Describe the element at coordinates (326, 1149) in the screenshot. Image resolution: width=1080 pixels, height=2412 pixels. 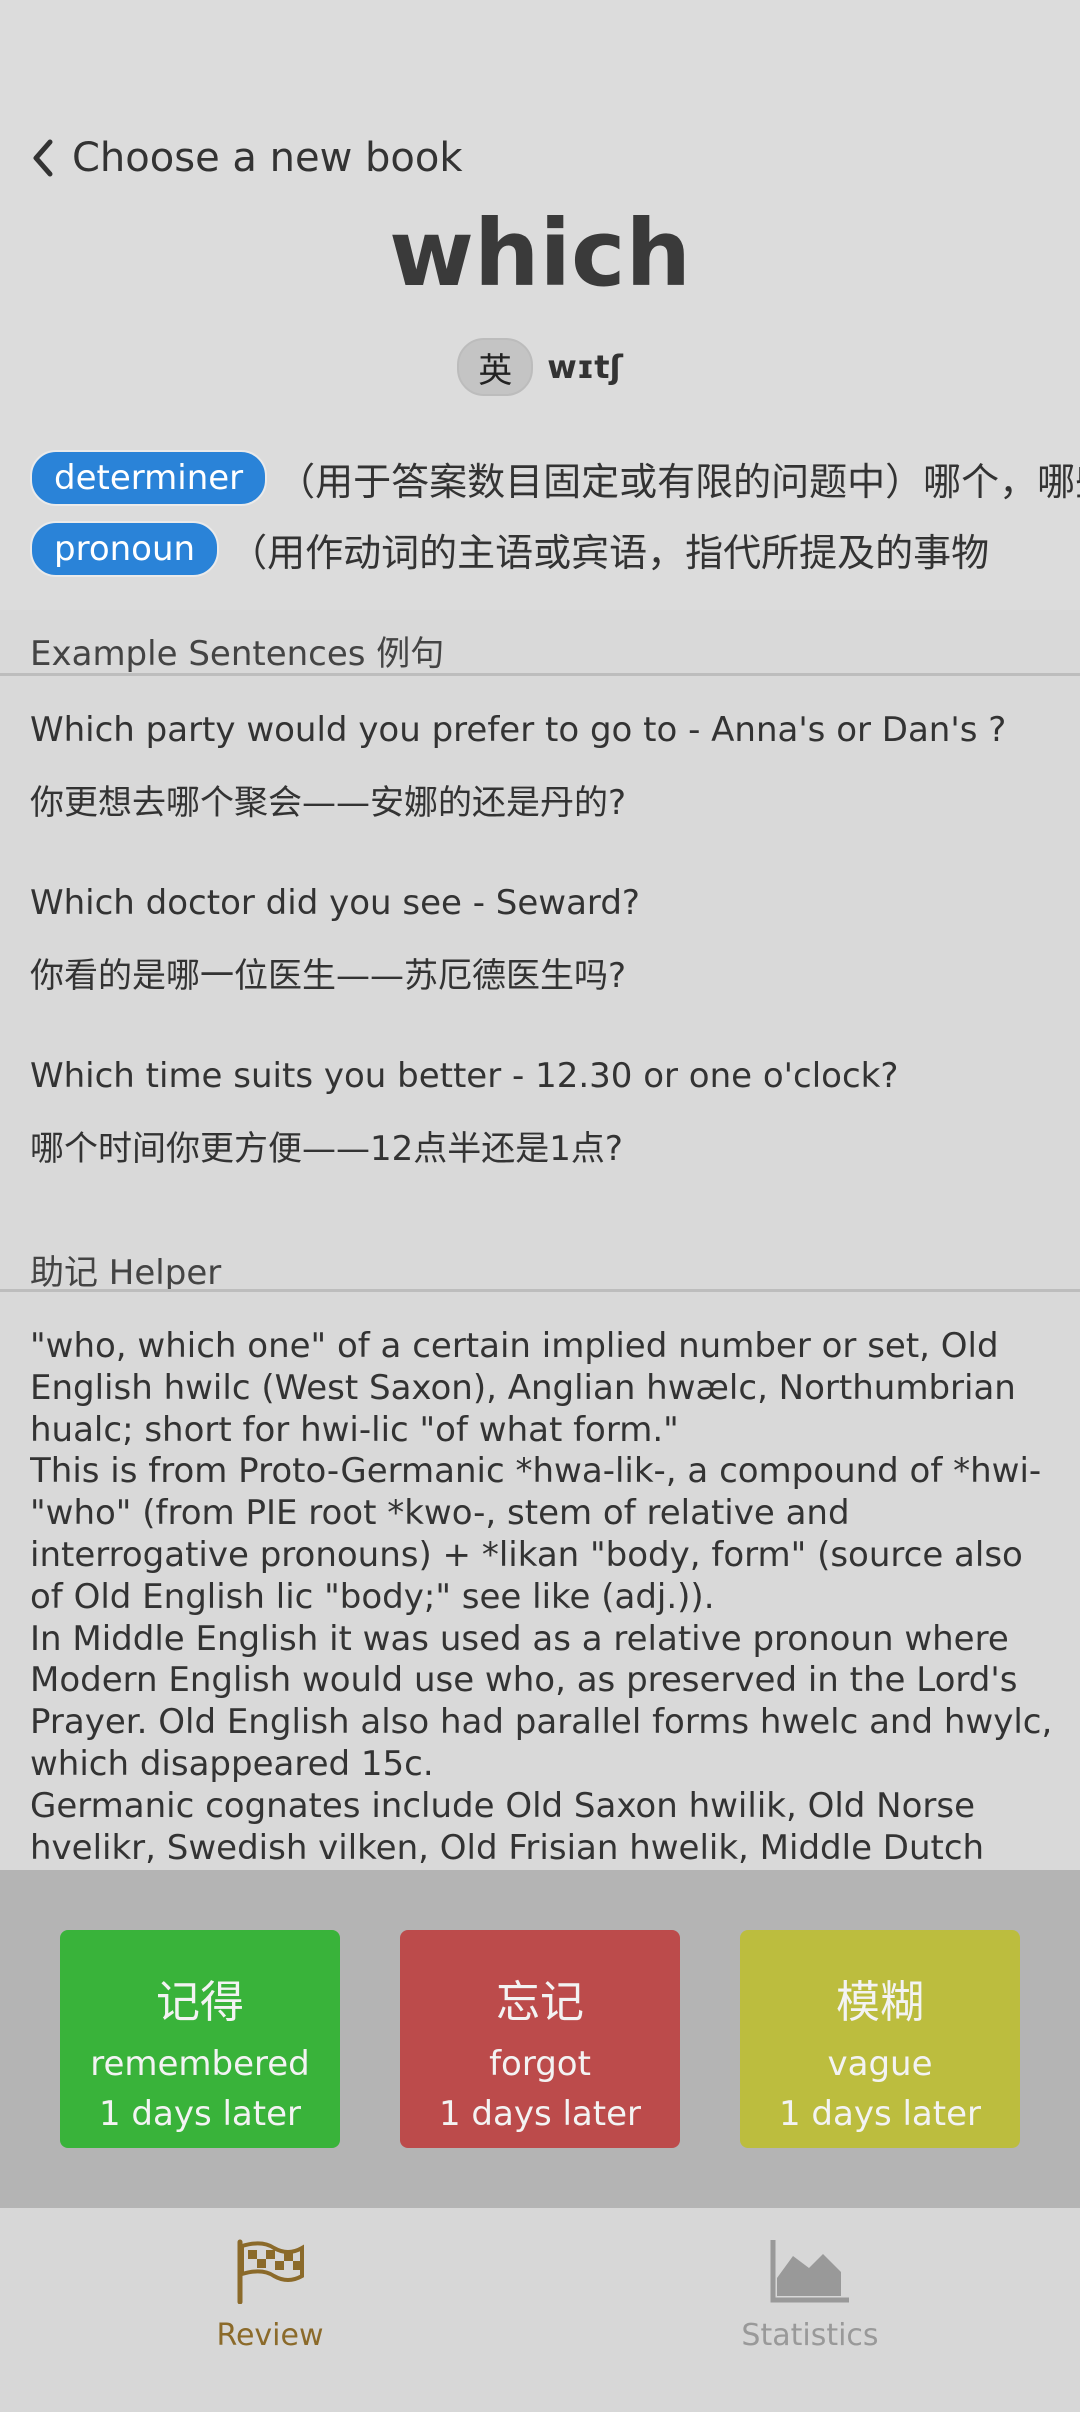
I see `example-sentence-zh: 哪个时间你更方便——12点半还是1点?` at that location.